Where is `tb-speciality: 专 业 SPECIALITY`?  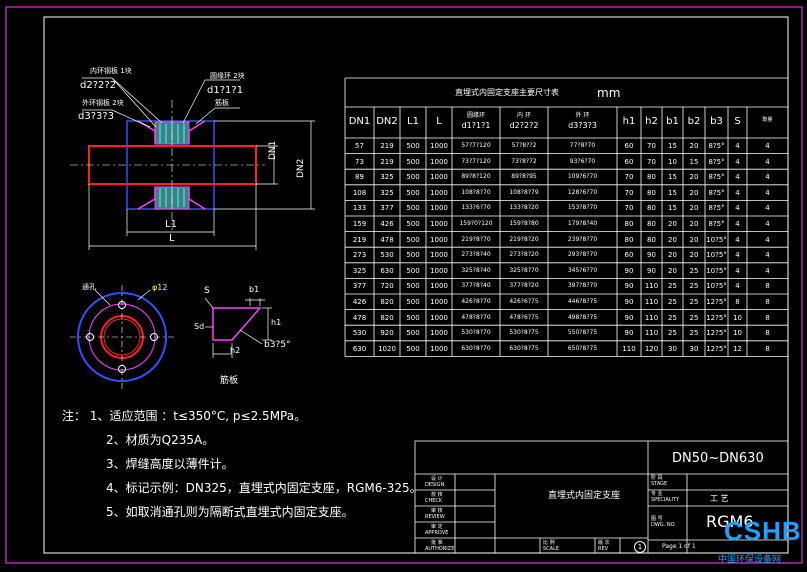
tb-speciality: 专 业 SPECIALITY is located at coordinates (665, 497).